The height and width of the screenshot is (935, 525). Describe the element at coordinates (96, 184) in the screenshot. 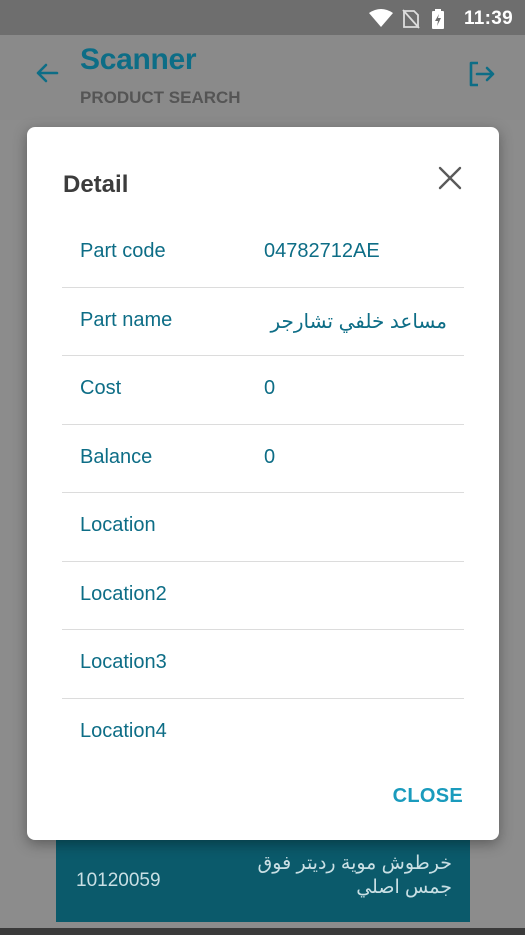

I see `dialog-title: Detail` at that location.